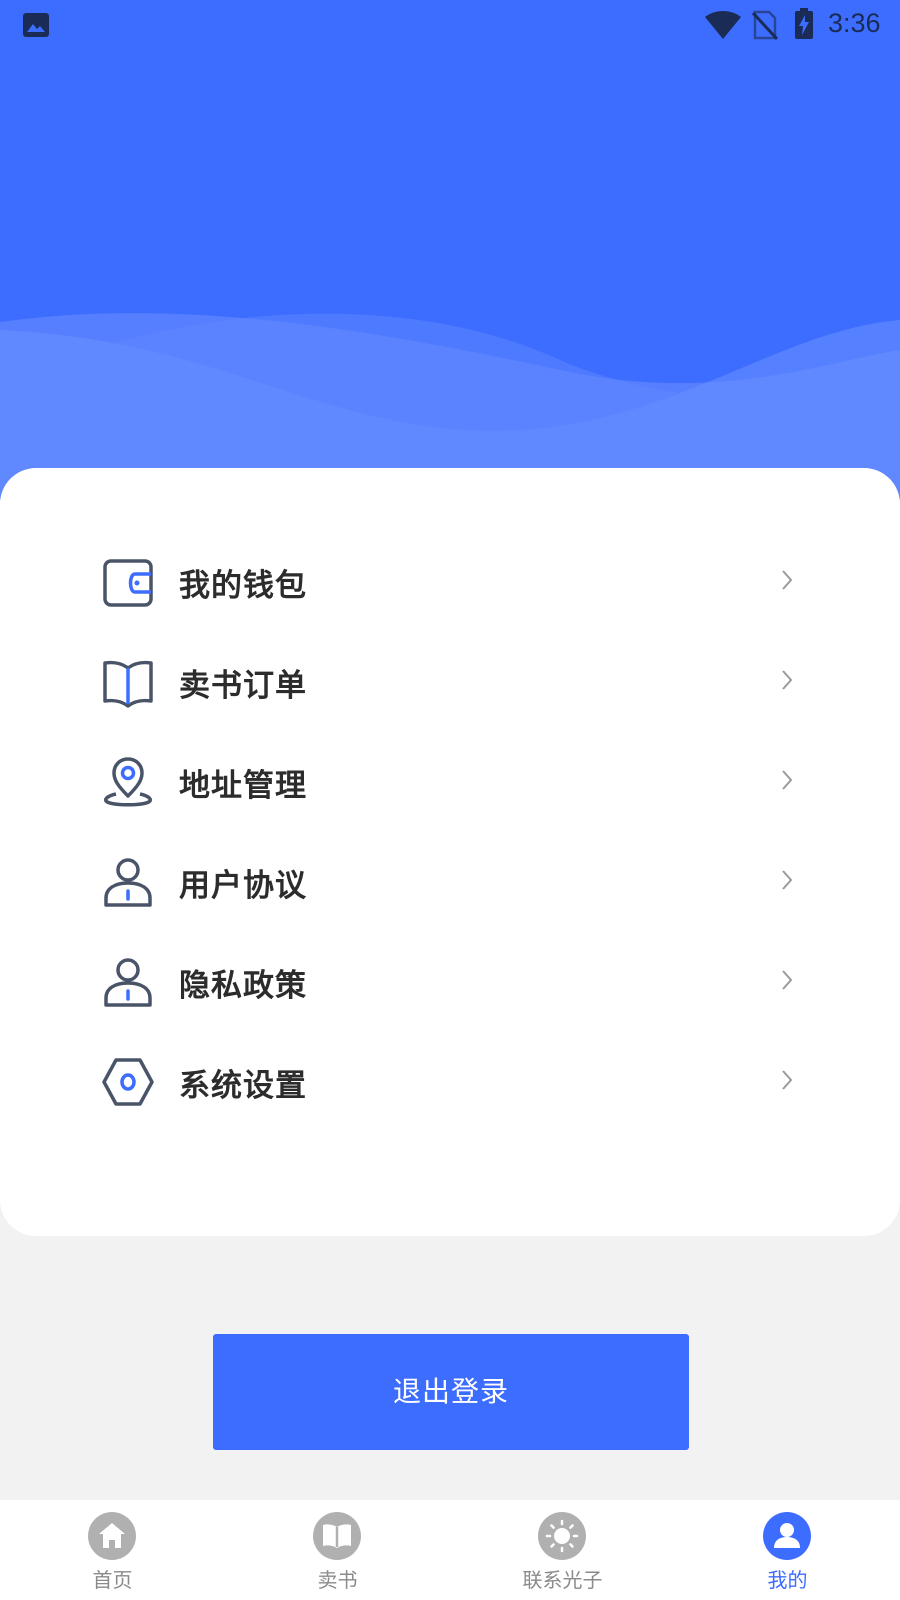 The image size is (900, 1600). What do you see at coordinates (243, 586) in the screenshot?
I see `menu-item-label: 我的钱包` at bounding box center [243, 586].